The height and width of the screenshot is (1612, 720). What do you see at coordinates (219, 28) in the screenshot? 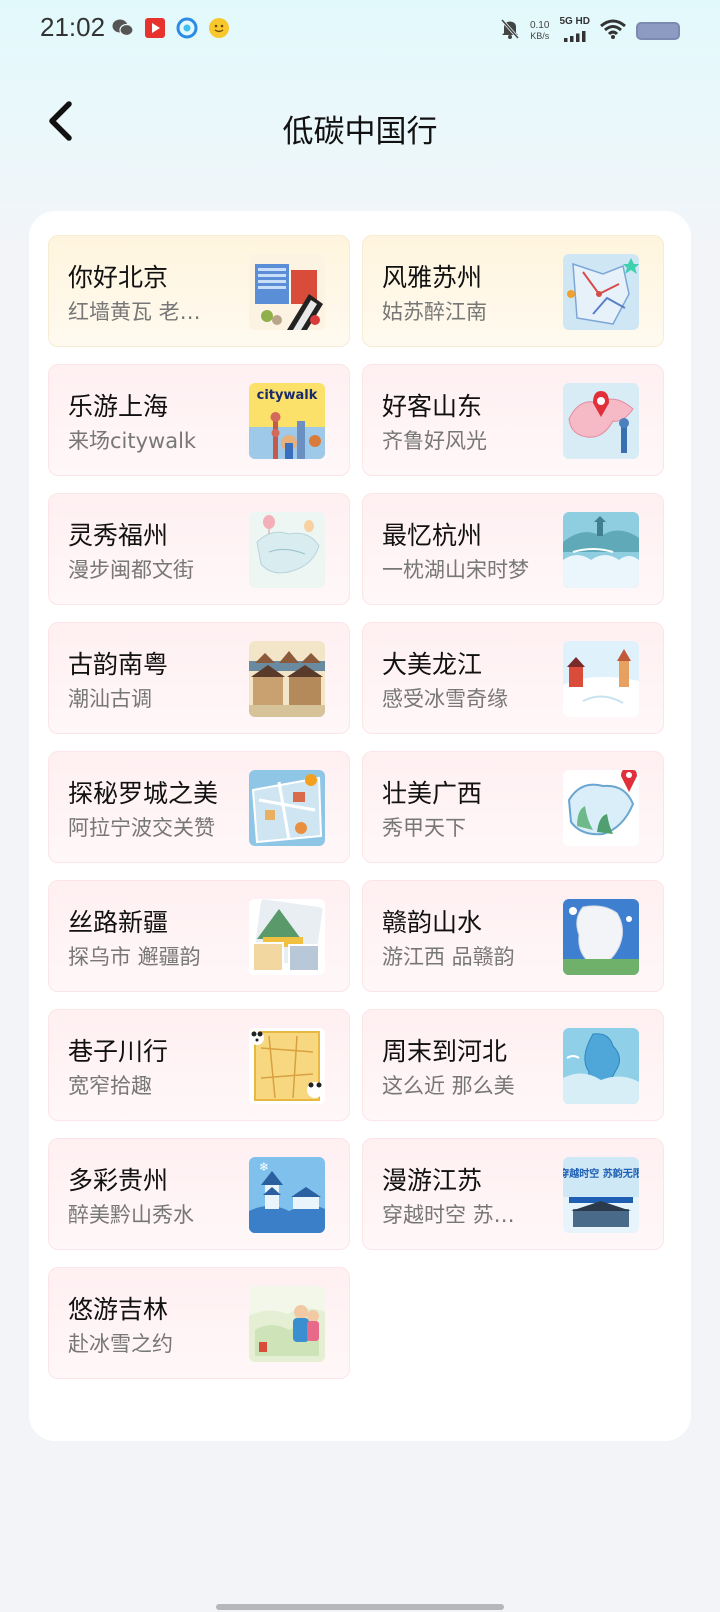
I see `emoji-app-icon` at bounding box center [219, 28].